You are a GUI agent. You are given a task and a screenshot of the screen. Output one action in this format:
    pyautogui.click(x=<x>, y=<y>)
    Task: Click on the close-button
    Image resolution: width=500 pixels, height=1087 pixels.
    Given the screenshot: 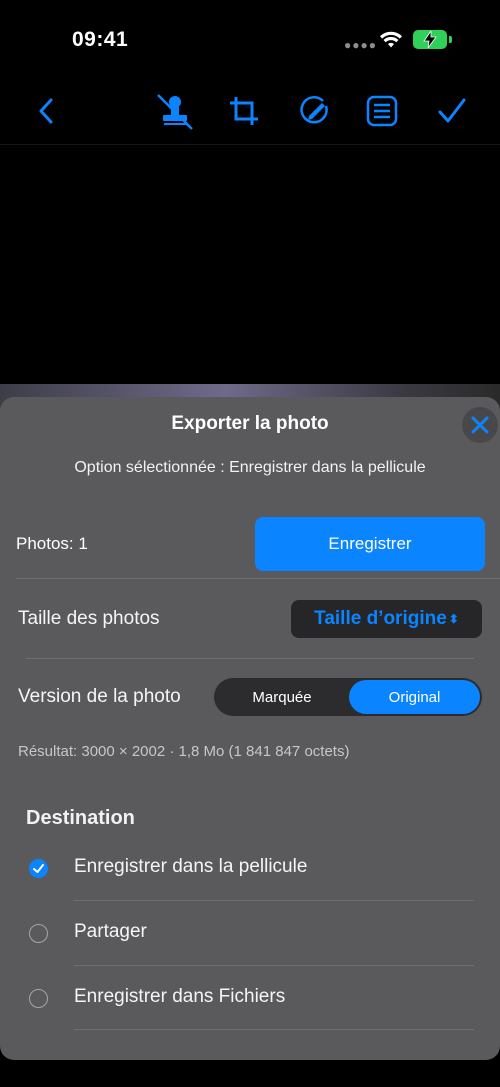 What is the action you would take?
    pyautogui.click(x=480, y=425)
    